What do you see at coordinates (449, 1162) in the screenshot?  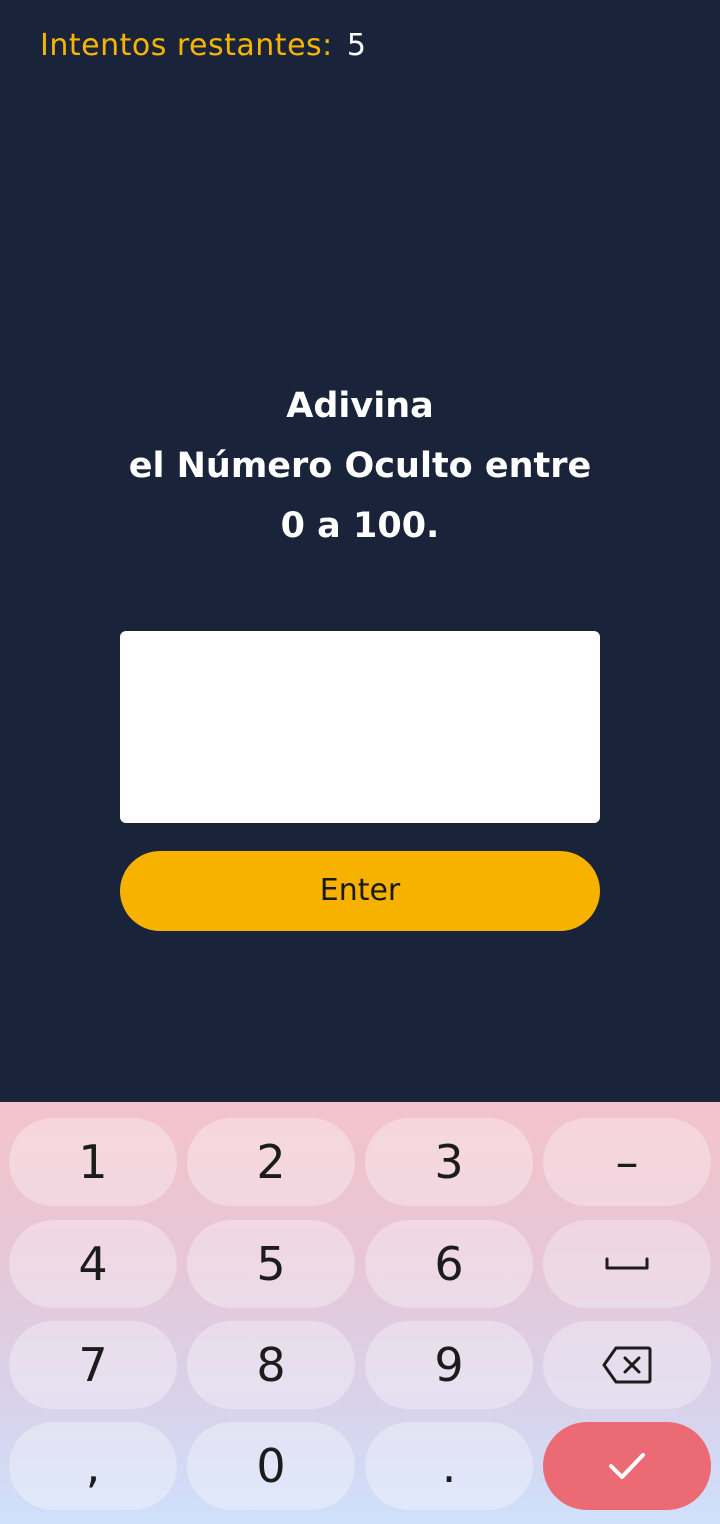 I see `key-3: 3` at bounding box center [449, 1162].